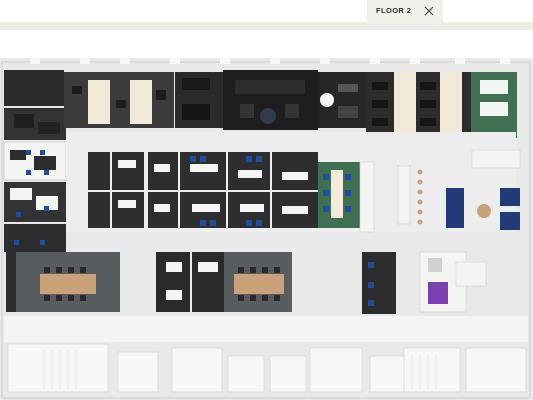 Image resolution: width=533 pixels, height=400 pixels. What do you see at coordinates (510, 197) in the screenshot?
I see `lounge-chair-top` at bounding box center [510, 197].